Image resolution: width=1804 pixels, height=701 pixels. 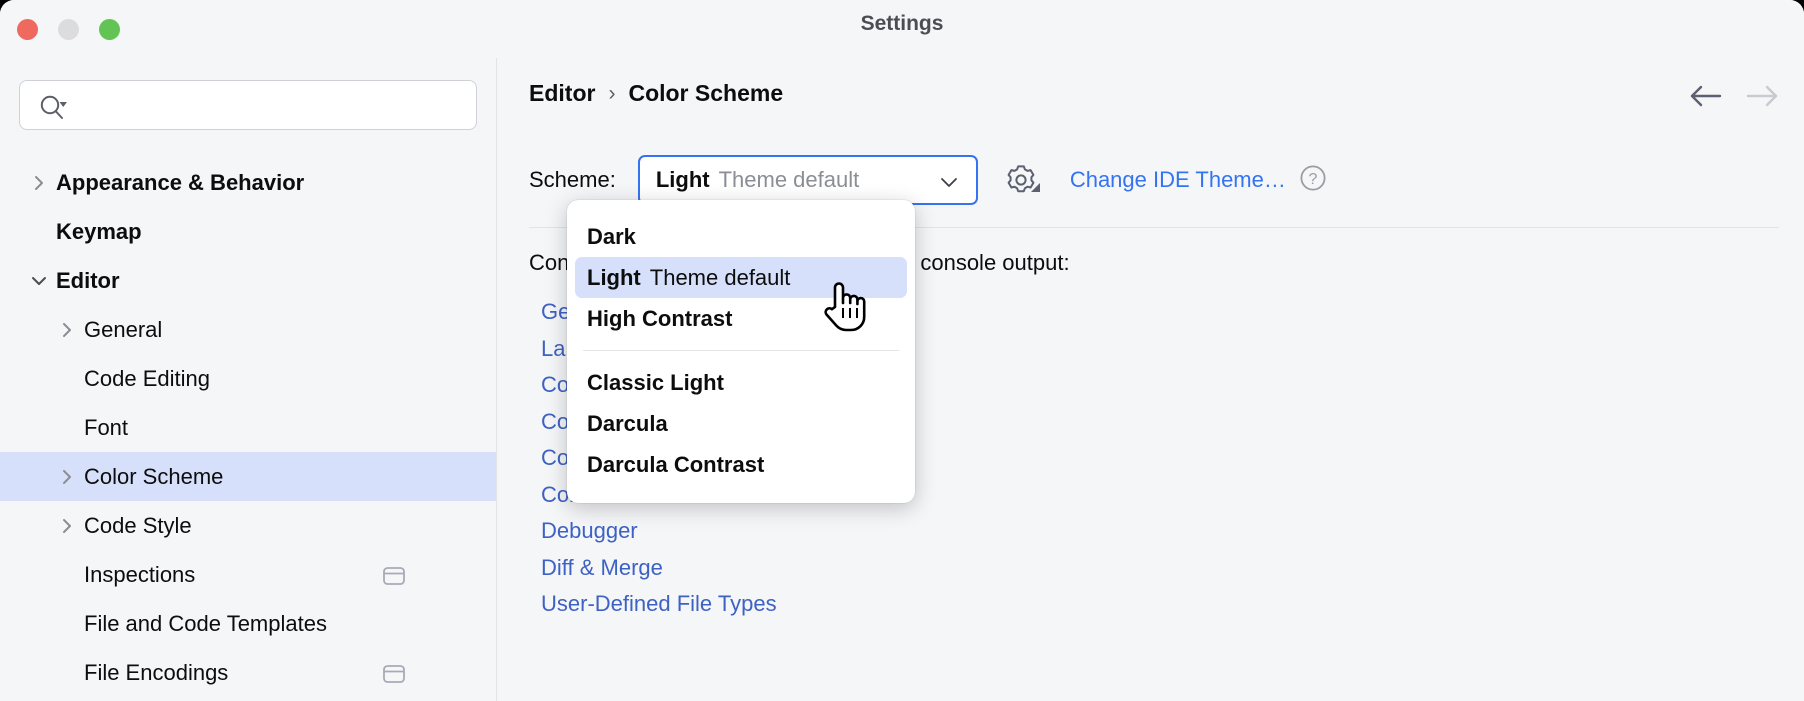 I want to click on window-title: Settings, so click(x=902, y=23).